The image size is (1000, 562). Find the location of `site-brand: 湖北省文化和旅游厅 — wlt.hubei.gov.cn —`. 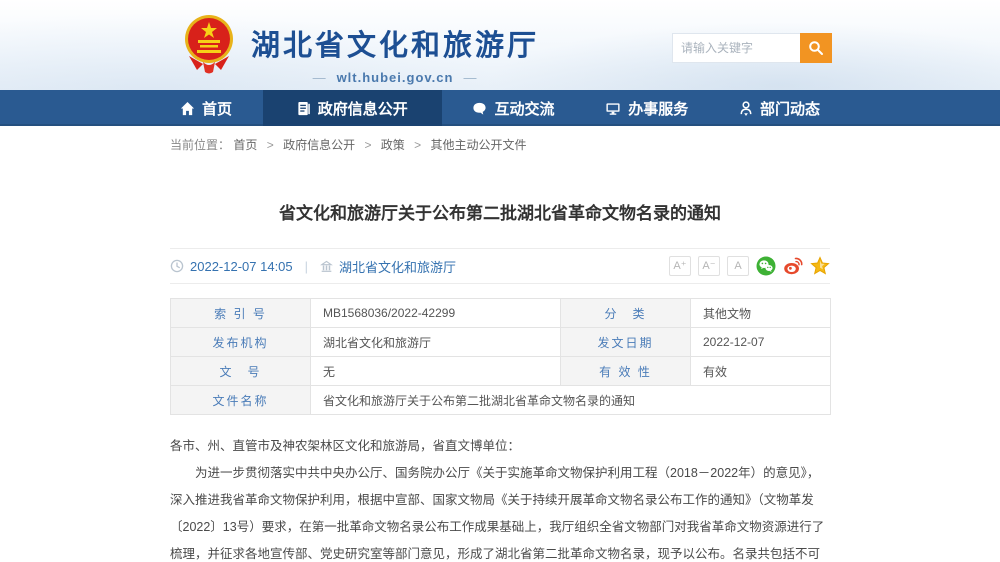

site-brand: 湖北省文化和旅游厅 — wlt.hubei.gov.cn — is located at coordinates (361, 48).